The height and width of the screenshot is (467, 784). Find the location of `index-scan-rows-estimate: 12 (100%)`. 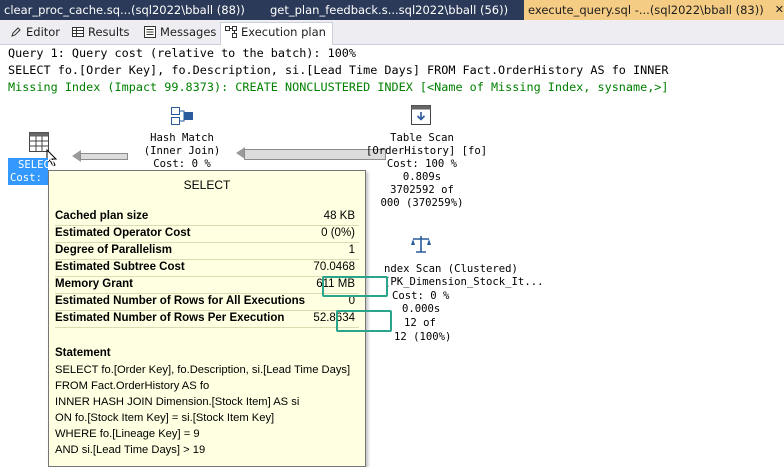

index-scan-rows-estimate: 12 (100%) is located at coordinates (423, 337).